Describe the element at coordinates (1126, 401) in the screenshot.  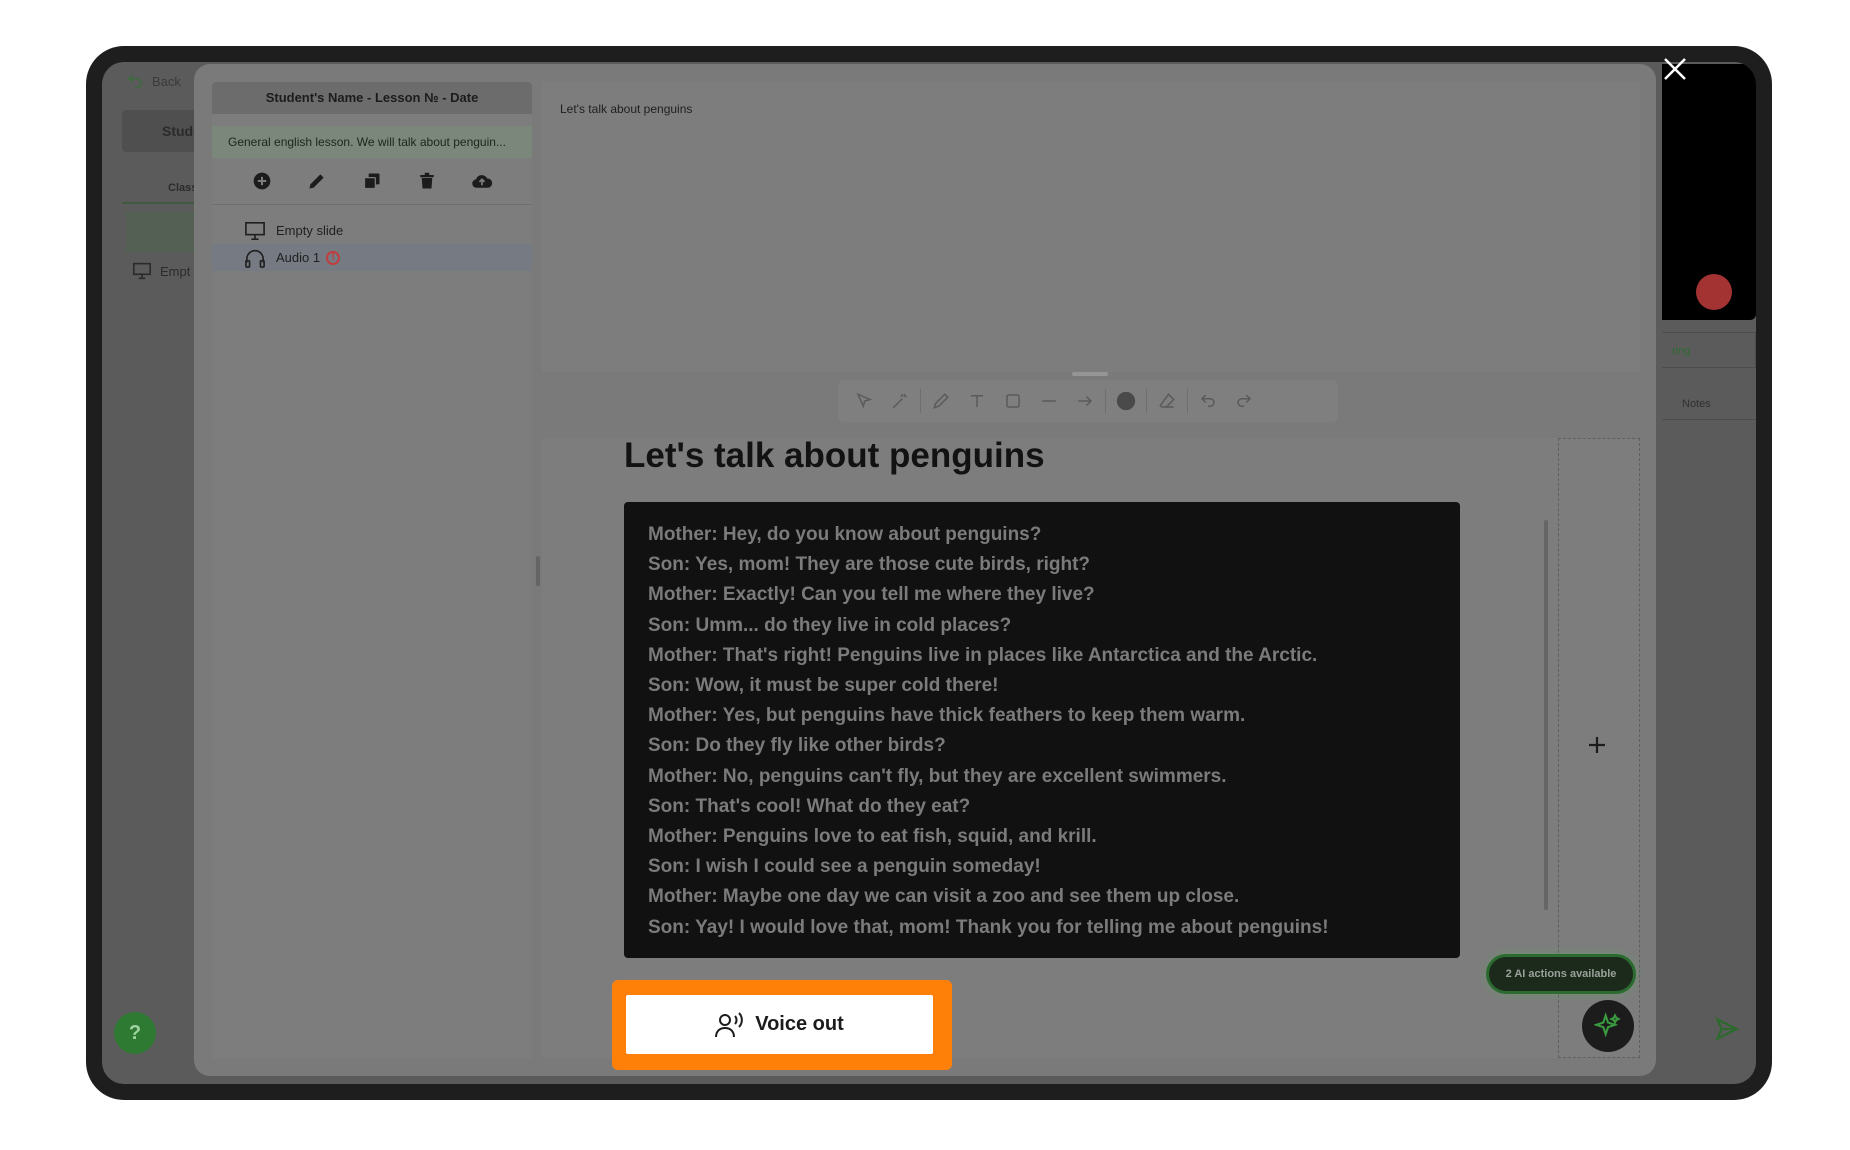
I see `color-icon` at that location.